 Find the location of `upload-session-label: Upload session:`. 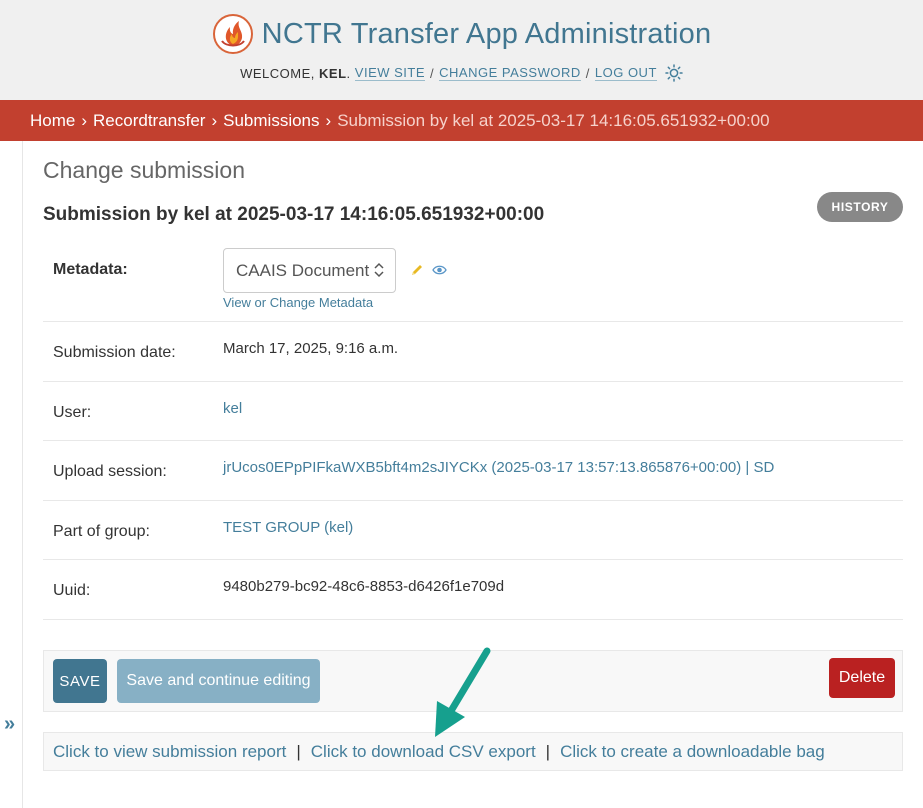

upload-session-label: Upload session: is located at coordinates (110, 471).